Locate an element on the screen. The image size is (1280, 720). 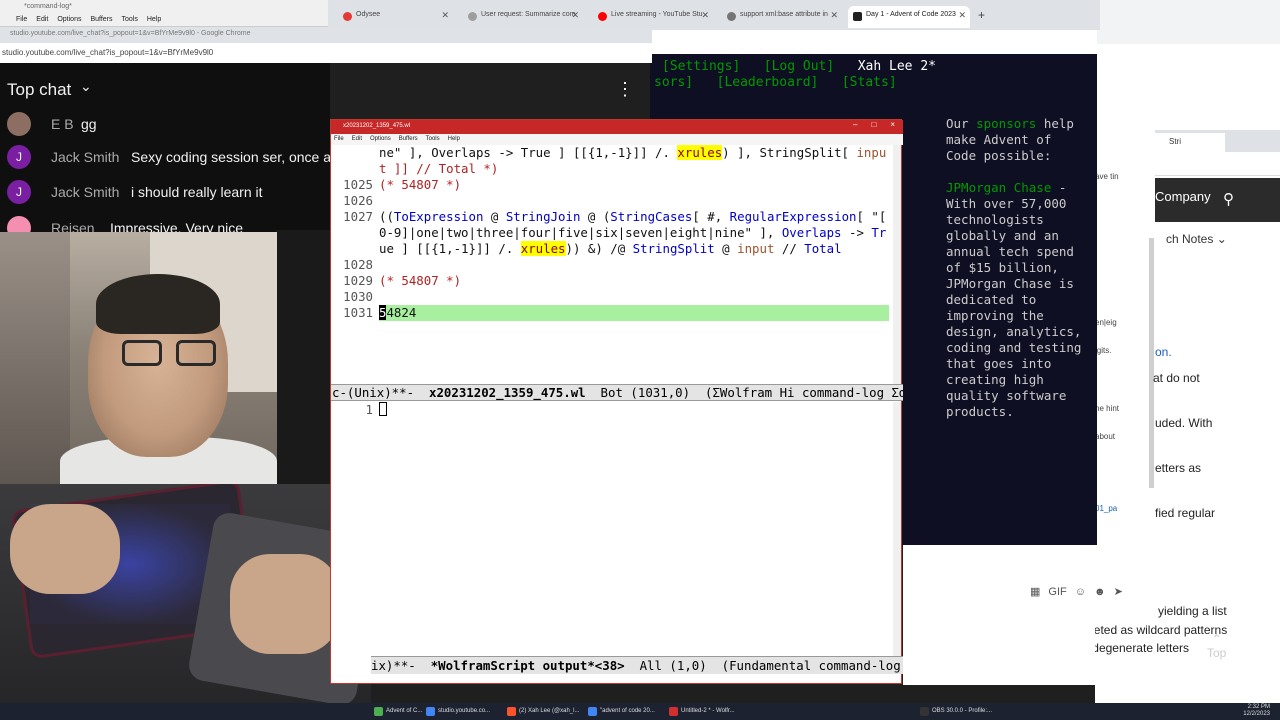
code-line: 1028 is located at coordinates (611, 265).